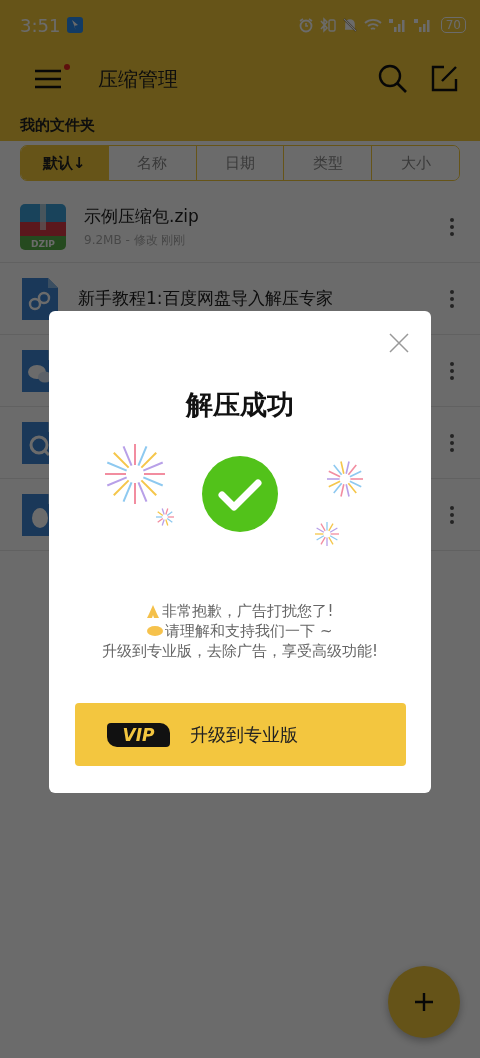 The height and width of the screenshot is (1058, 480). Describe the element at coordinates (64, 163) in the screenshot. I see `sort-tab: 默认↓` at that location.